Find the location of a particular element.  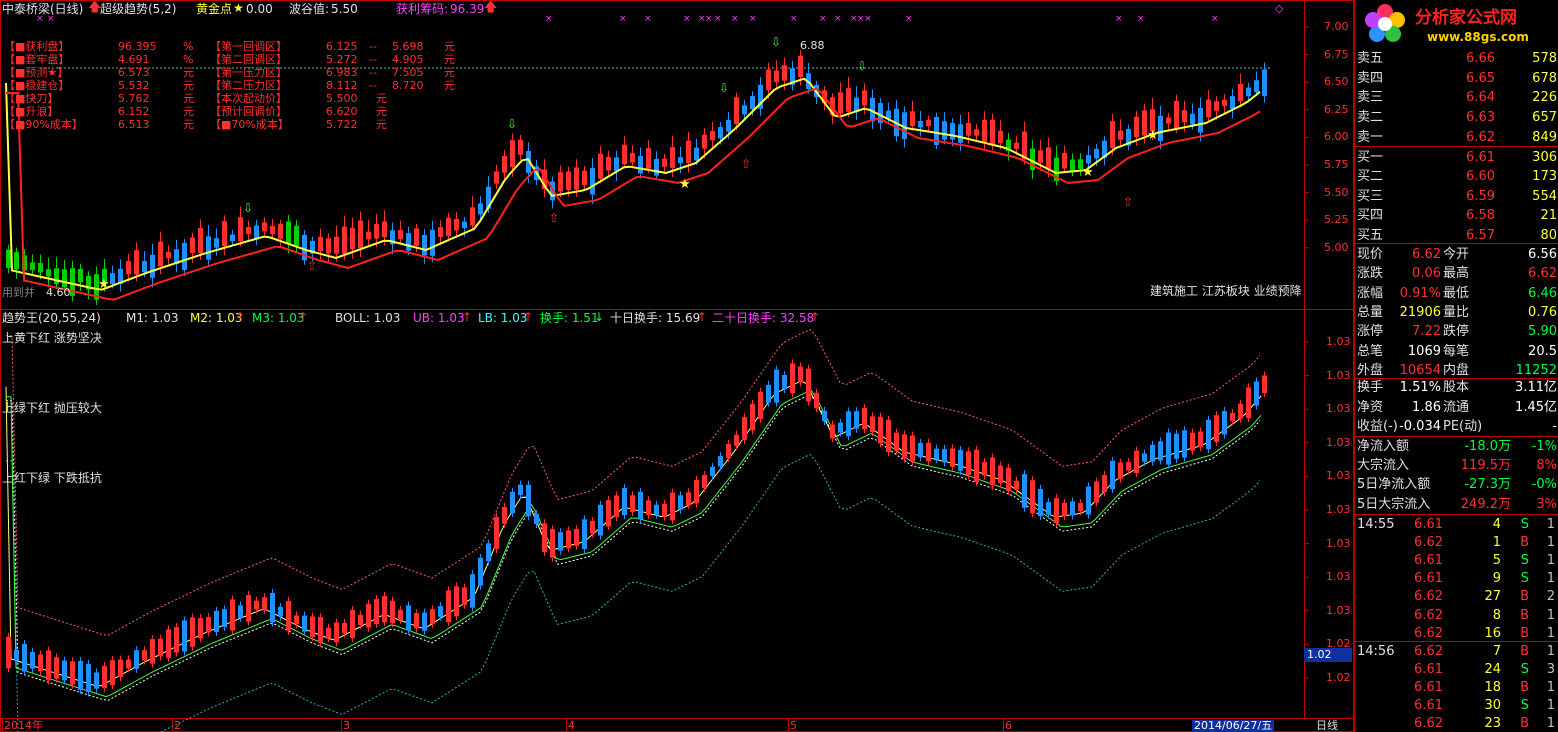

info-value: 8.720 is located at coordinates (408, 85).